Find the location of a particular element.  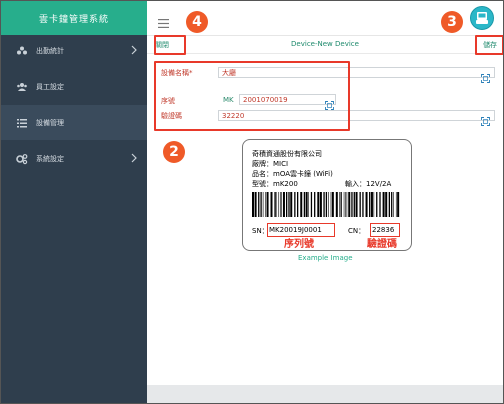

step-badge-2: 2 is located at coordinates (174, 152).